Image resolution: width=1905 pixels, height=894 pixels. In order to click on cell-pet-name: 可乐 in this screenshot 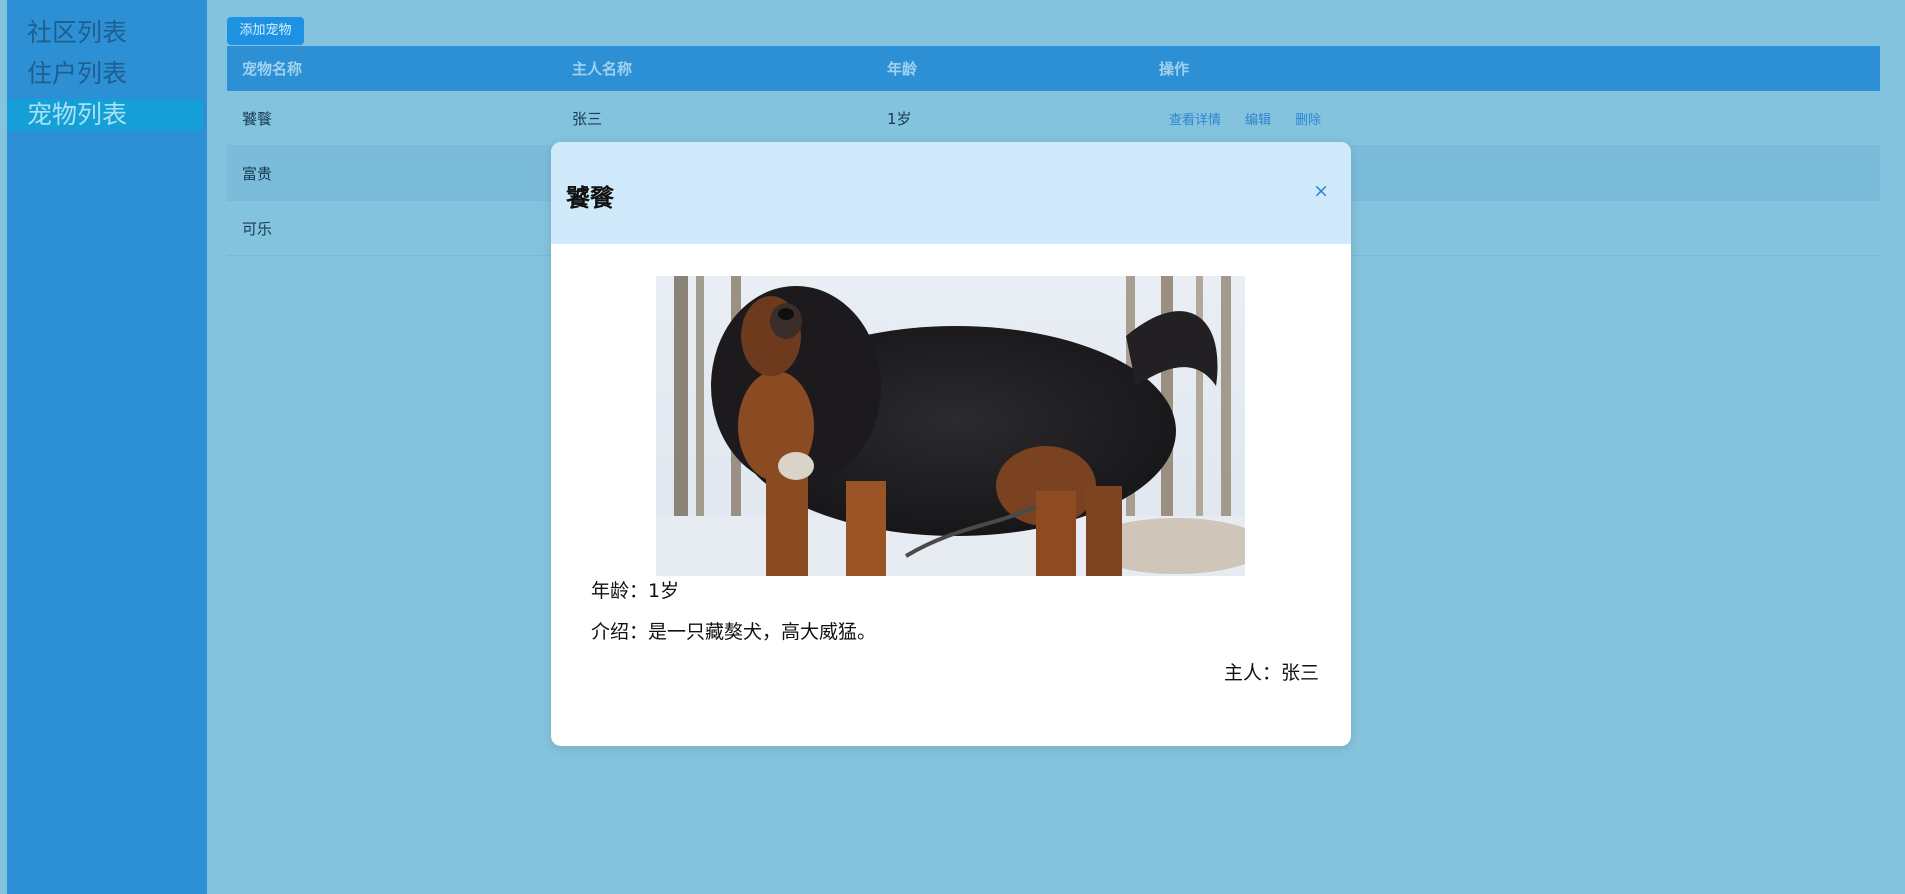, I will do `click(257, 228)`.